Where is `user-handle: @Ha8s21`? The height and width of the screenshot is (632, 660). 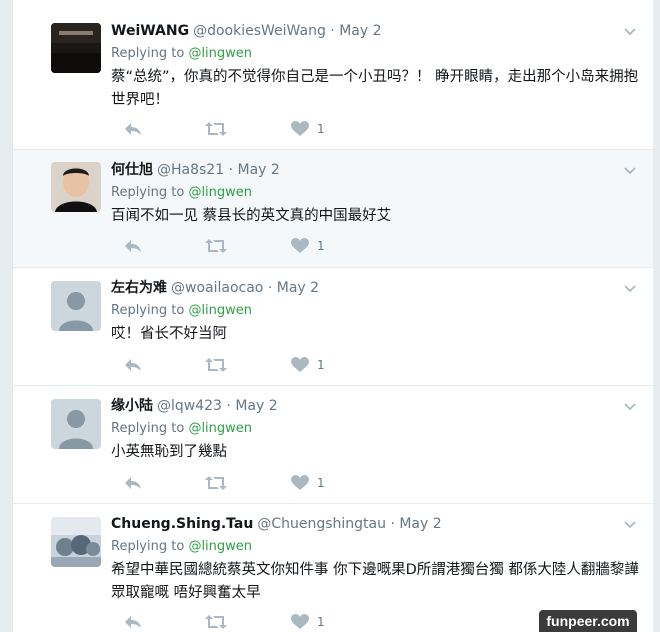 user-handle: @Ha8s21 is located at coordinates (190, 170).